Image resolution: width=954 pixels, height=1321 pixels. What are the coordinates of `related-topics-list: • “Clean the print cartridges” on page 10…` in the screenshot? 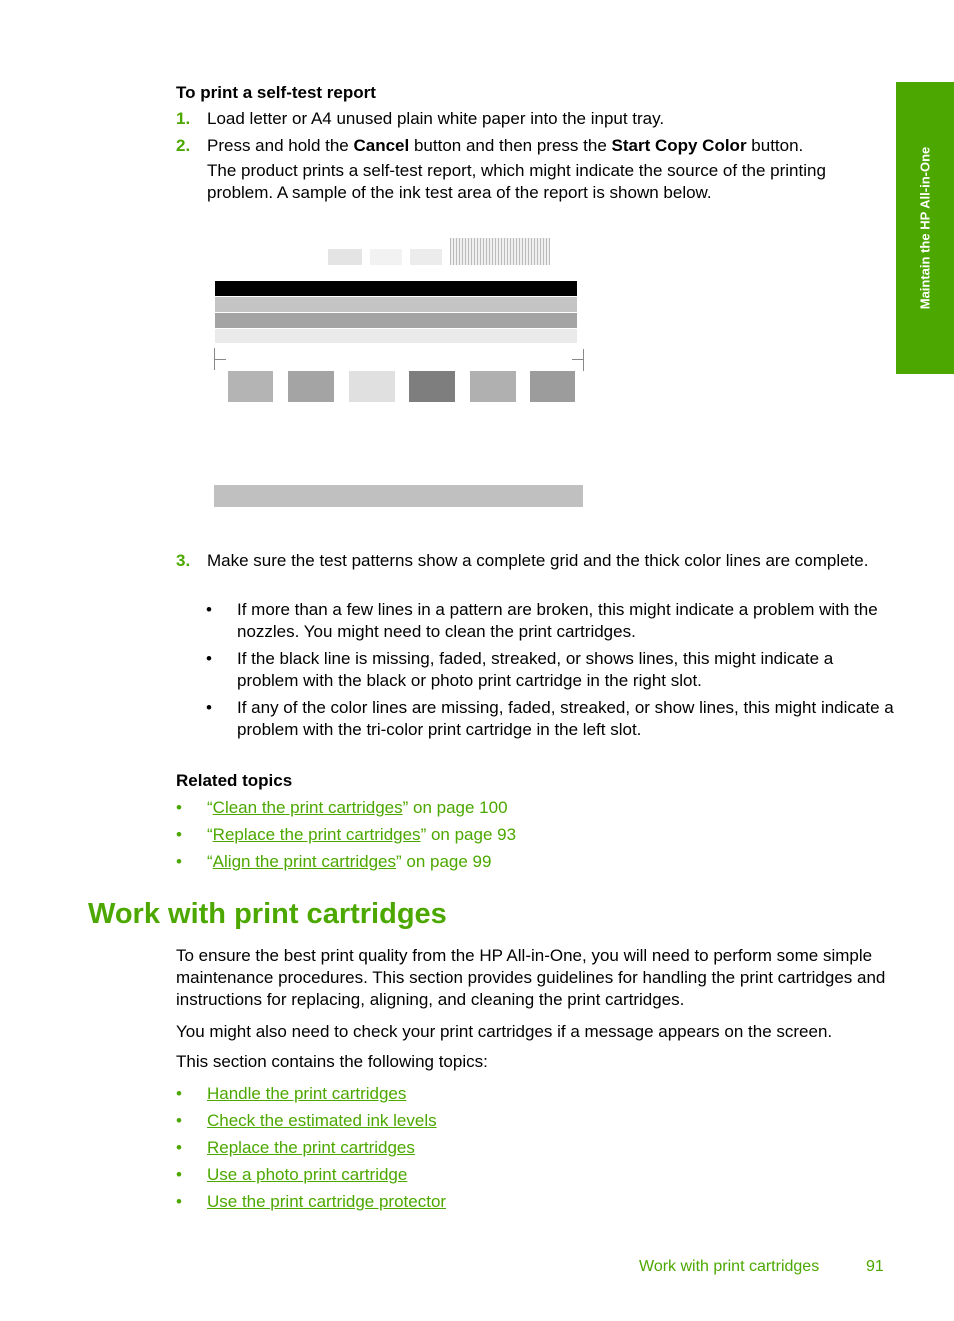 It's located at (346, 834).